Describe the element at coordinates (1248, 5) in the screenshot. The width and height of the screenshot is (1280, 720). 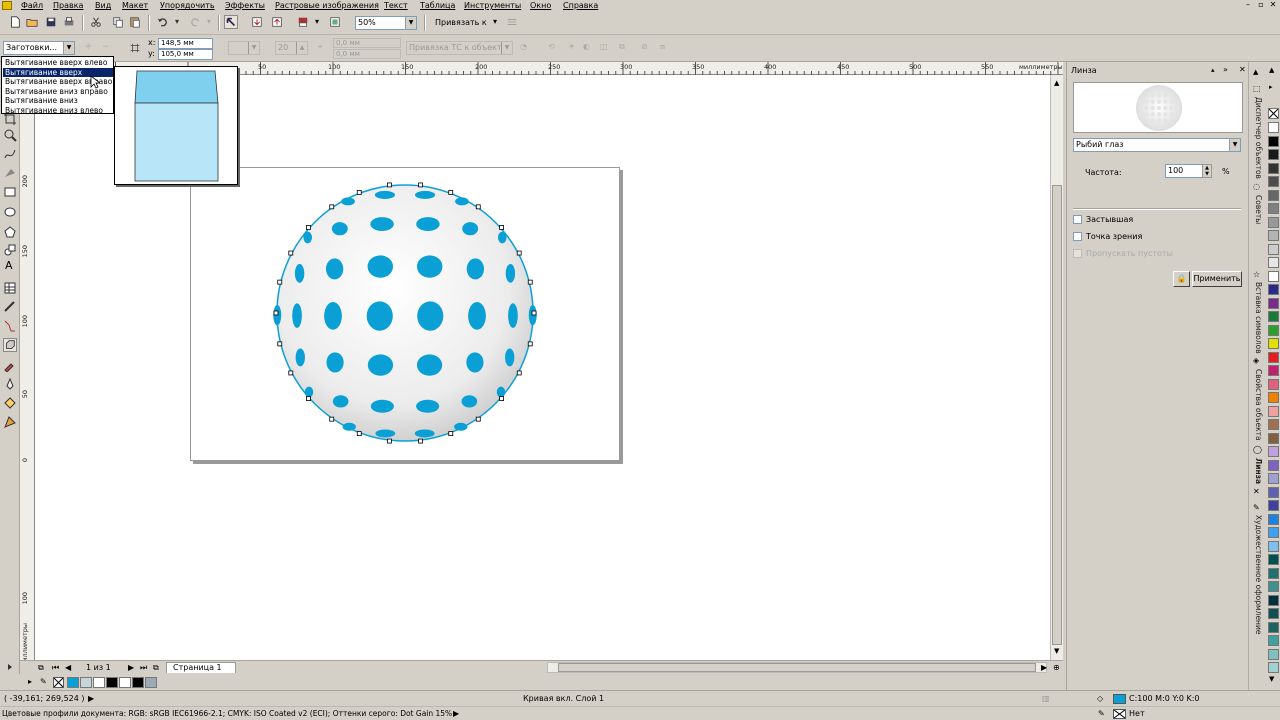
I see `minimize-button: –` at that location.